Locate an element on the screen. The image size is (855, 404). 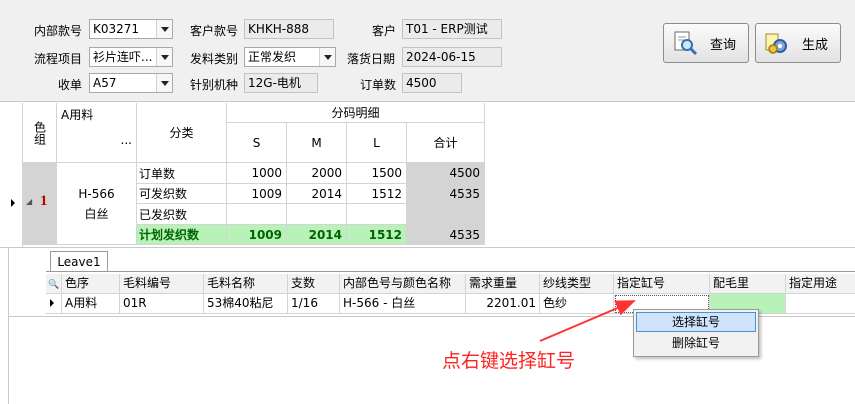
menu-item-delete-vat: 删除缸号 is located at coordinates (696, 344).